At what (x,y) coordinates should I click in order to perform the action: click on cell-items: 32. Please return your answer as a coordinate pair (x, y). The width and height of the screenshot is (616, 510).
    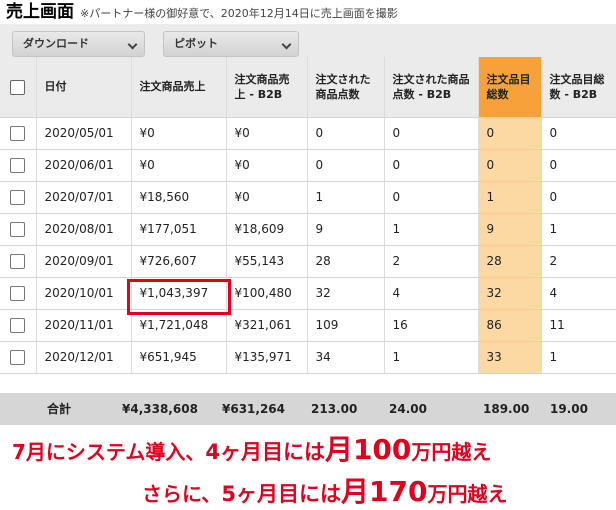
    Looking at the image, I should click on (510, 293).